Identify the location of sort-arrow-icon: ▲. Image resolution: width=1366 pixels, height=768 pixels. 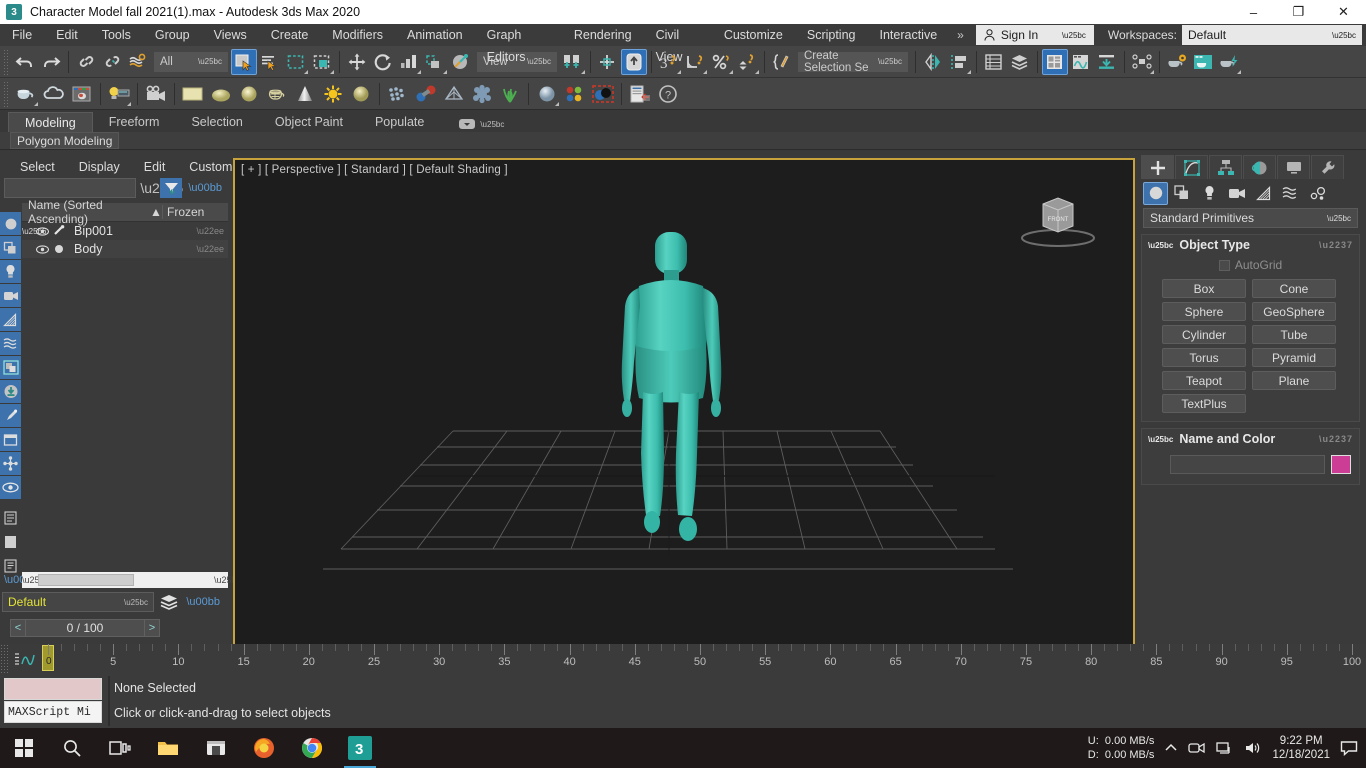
(156, 212).